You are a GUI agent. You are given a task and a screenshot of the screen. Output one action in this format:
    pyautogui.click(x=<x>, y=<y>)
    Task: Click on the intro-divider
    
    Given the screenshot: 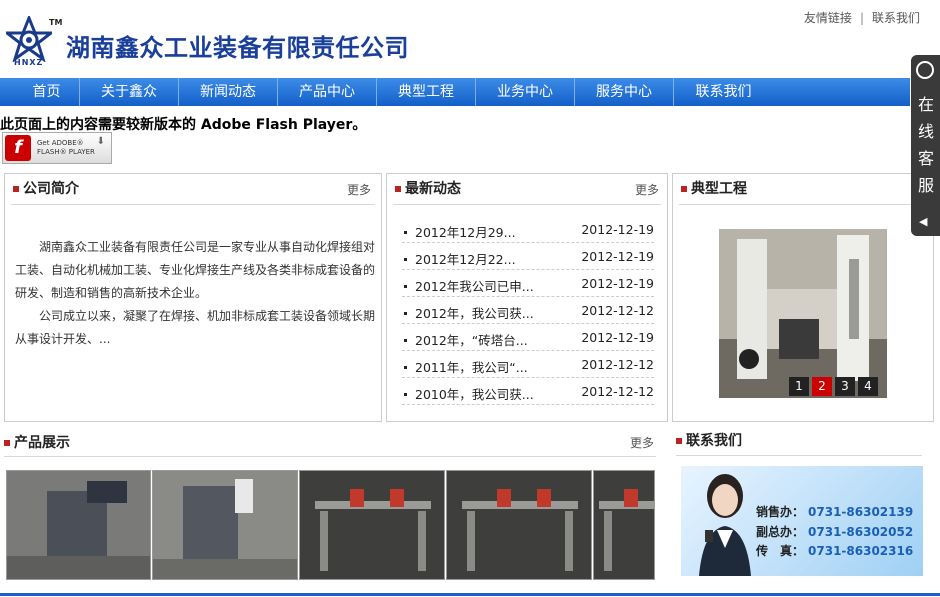 What is the action you would take?
    pyautogui.click(x=193, y=204)
    